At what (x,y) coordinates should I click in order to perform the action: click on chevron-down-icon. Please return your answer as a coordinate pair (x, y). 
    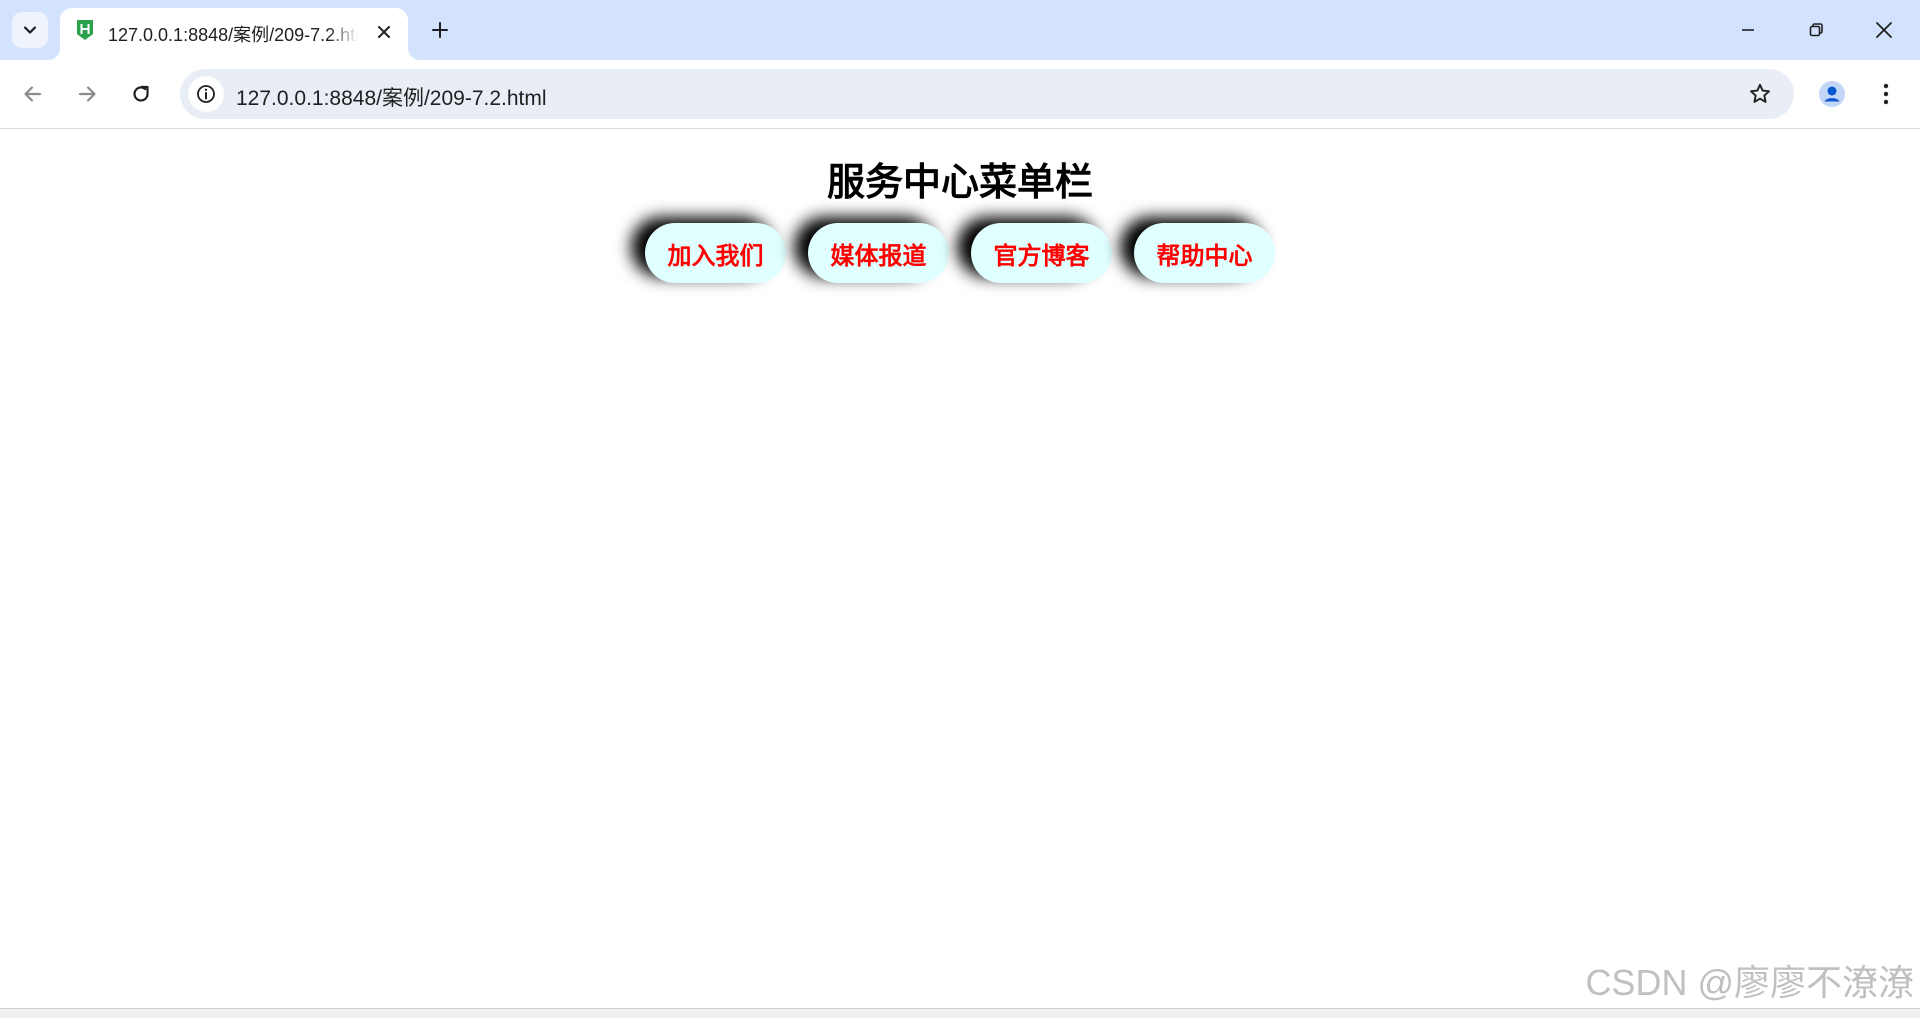
    Looking at the image, I should click on (30, 30).